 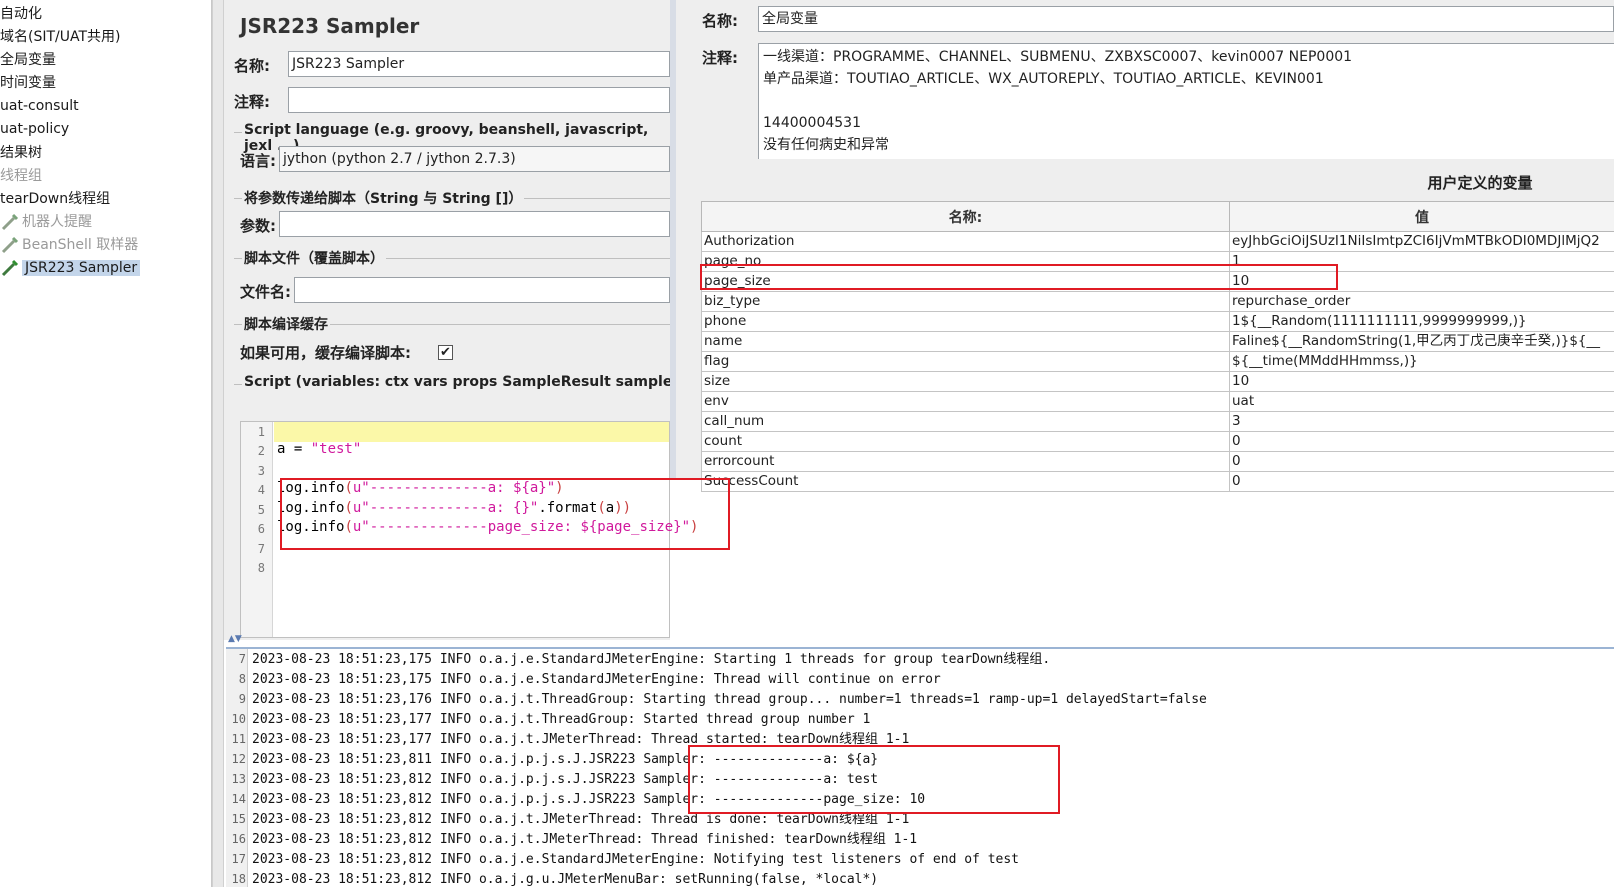 What do you see at coordinates (383, 198) in the screenshot?
I see `parameters-group-title: 将参数传递给脚本（String 与 String []）` at bounding box center [383, 198].